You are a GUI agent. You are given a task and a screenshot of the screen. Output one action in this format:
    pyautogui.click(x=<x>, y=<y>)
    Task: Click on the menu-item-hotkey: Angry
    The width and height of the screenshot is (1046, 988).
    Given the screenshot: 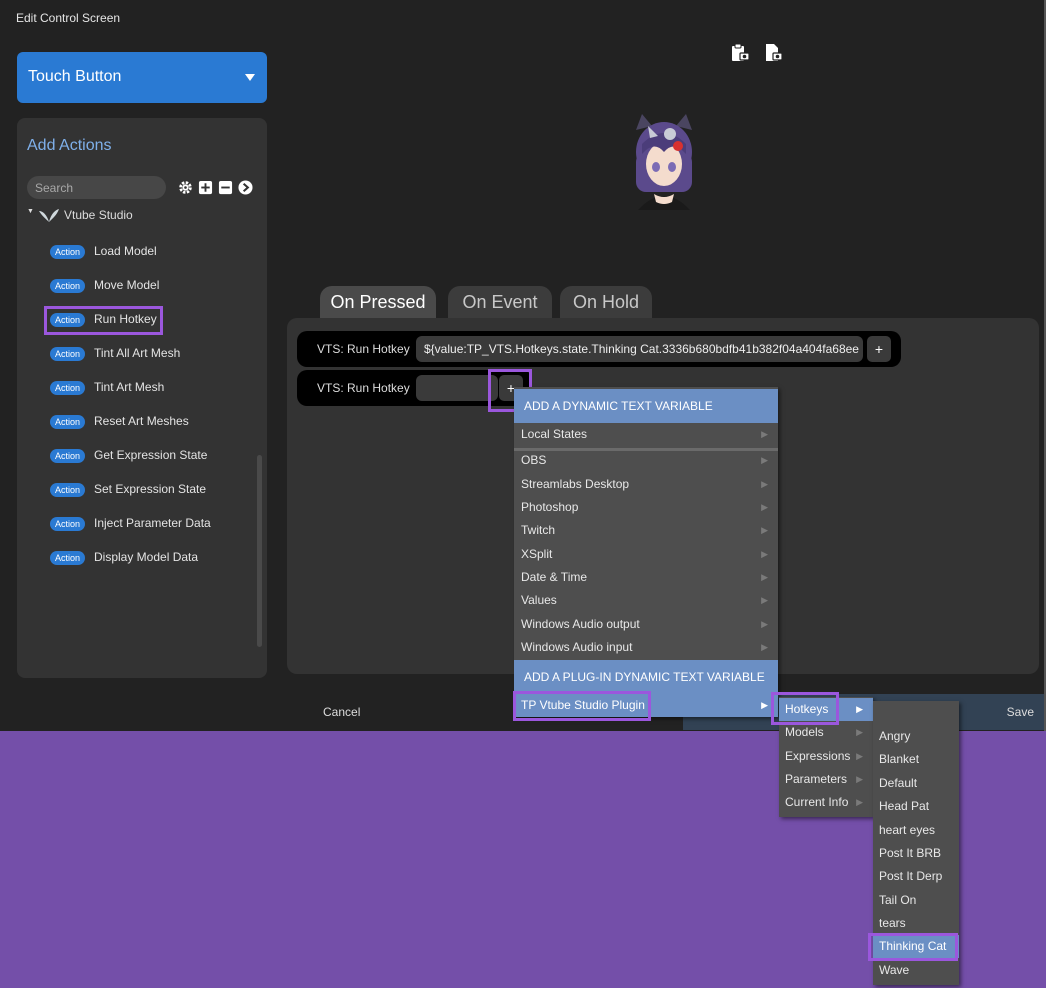 What is the action you would take?
    pyautogui.click(x=916, y=736)
    